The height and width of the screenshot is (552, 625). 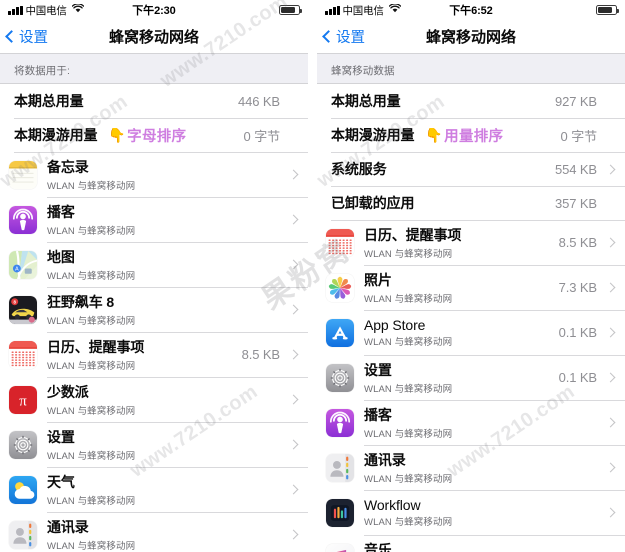 What do you see at coordinates (434, 134) in the screenshot?
I see `pointing-down-hand-icon: 👇` at bounding box center [434, 134].